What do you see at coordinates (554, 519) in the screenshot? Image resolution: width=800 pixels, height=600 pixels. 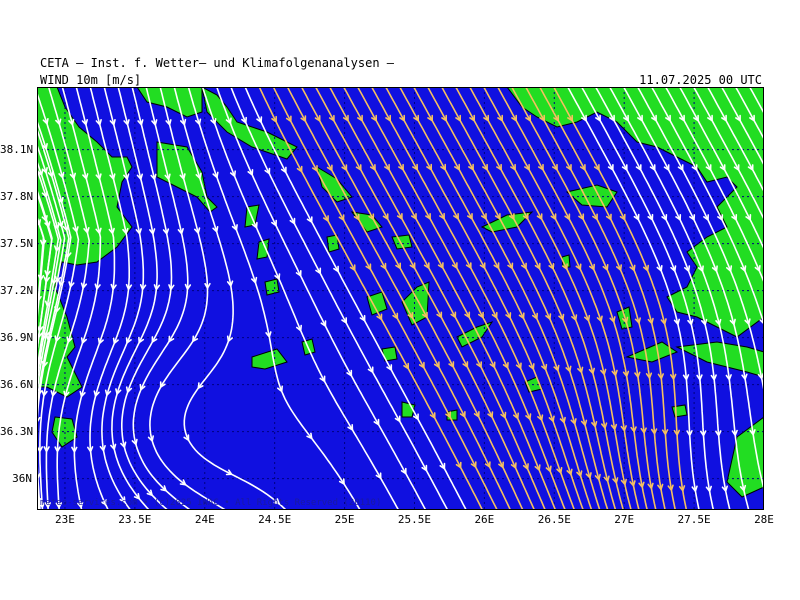 I see `lon-tick-label: 26.5E` at bounding box center [554, 519].